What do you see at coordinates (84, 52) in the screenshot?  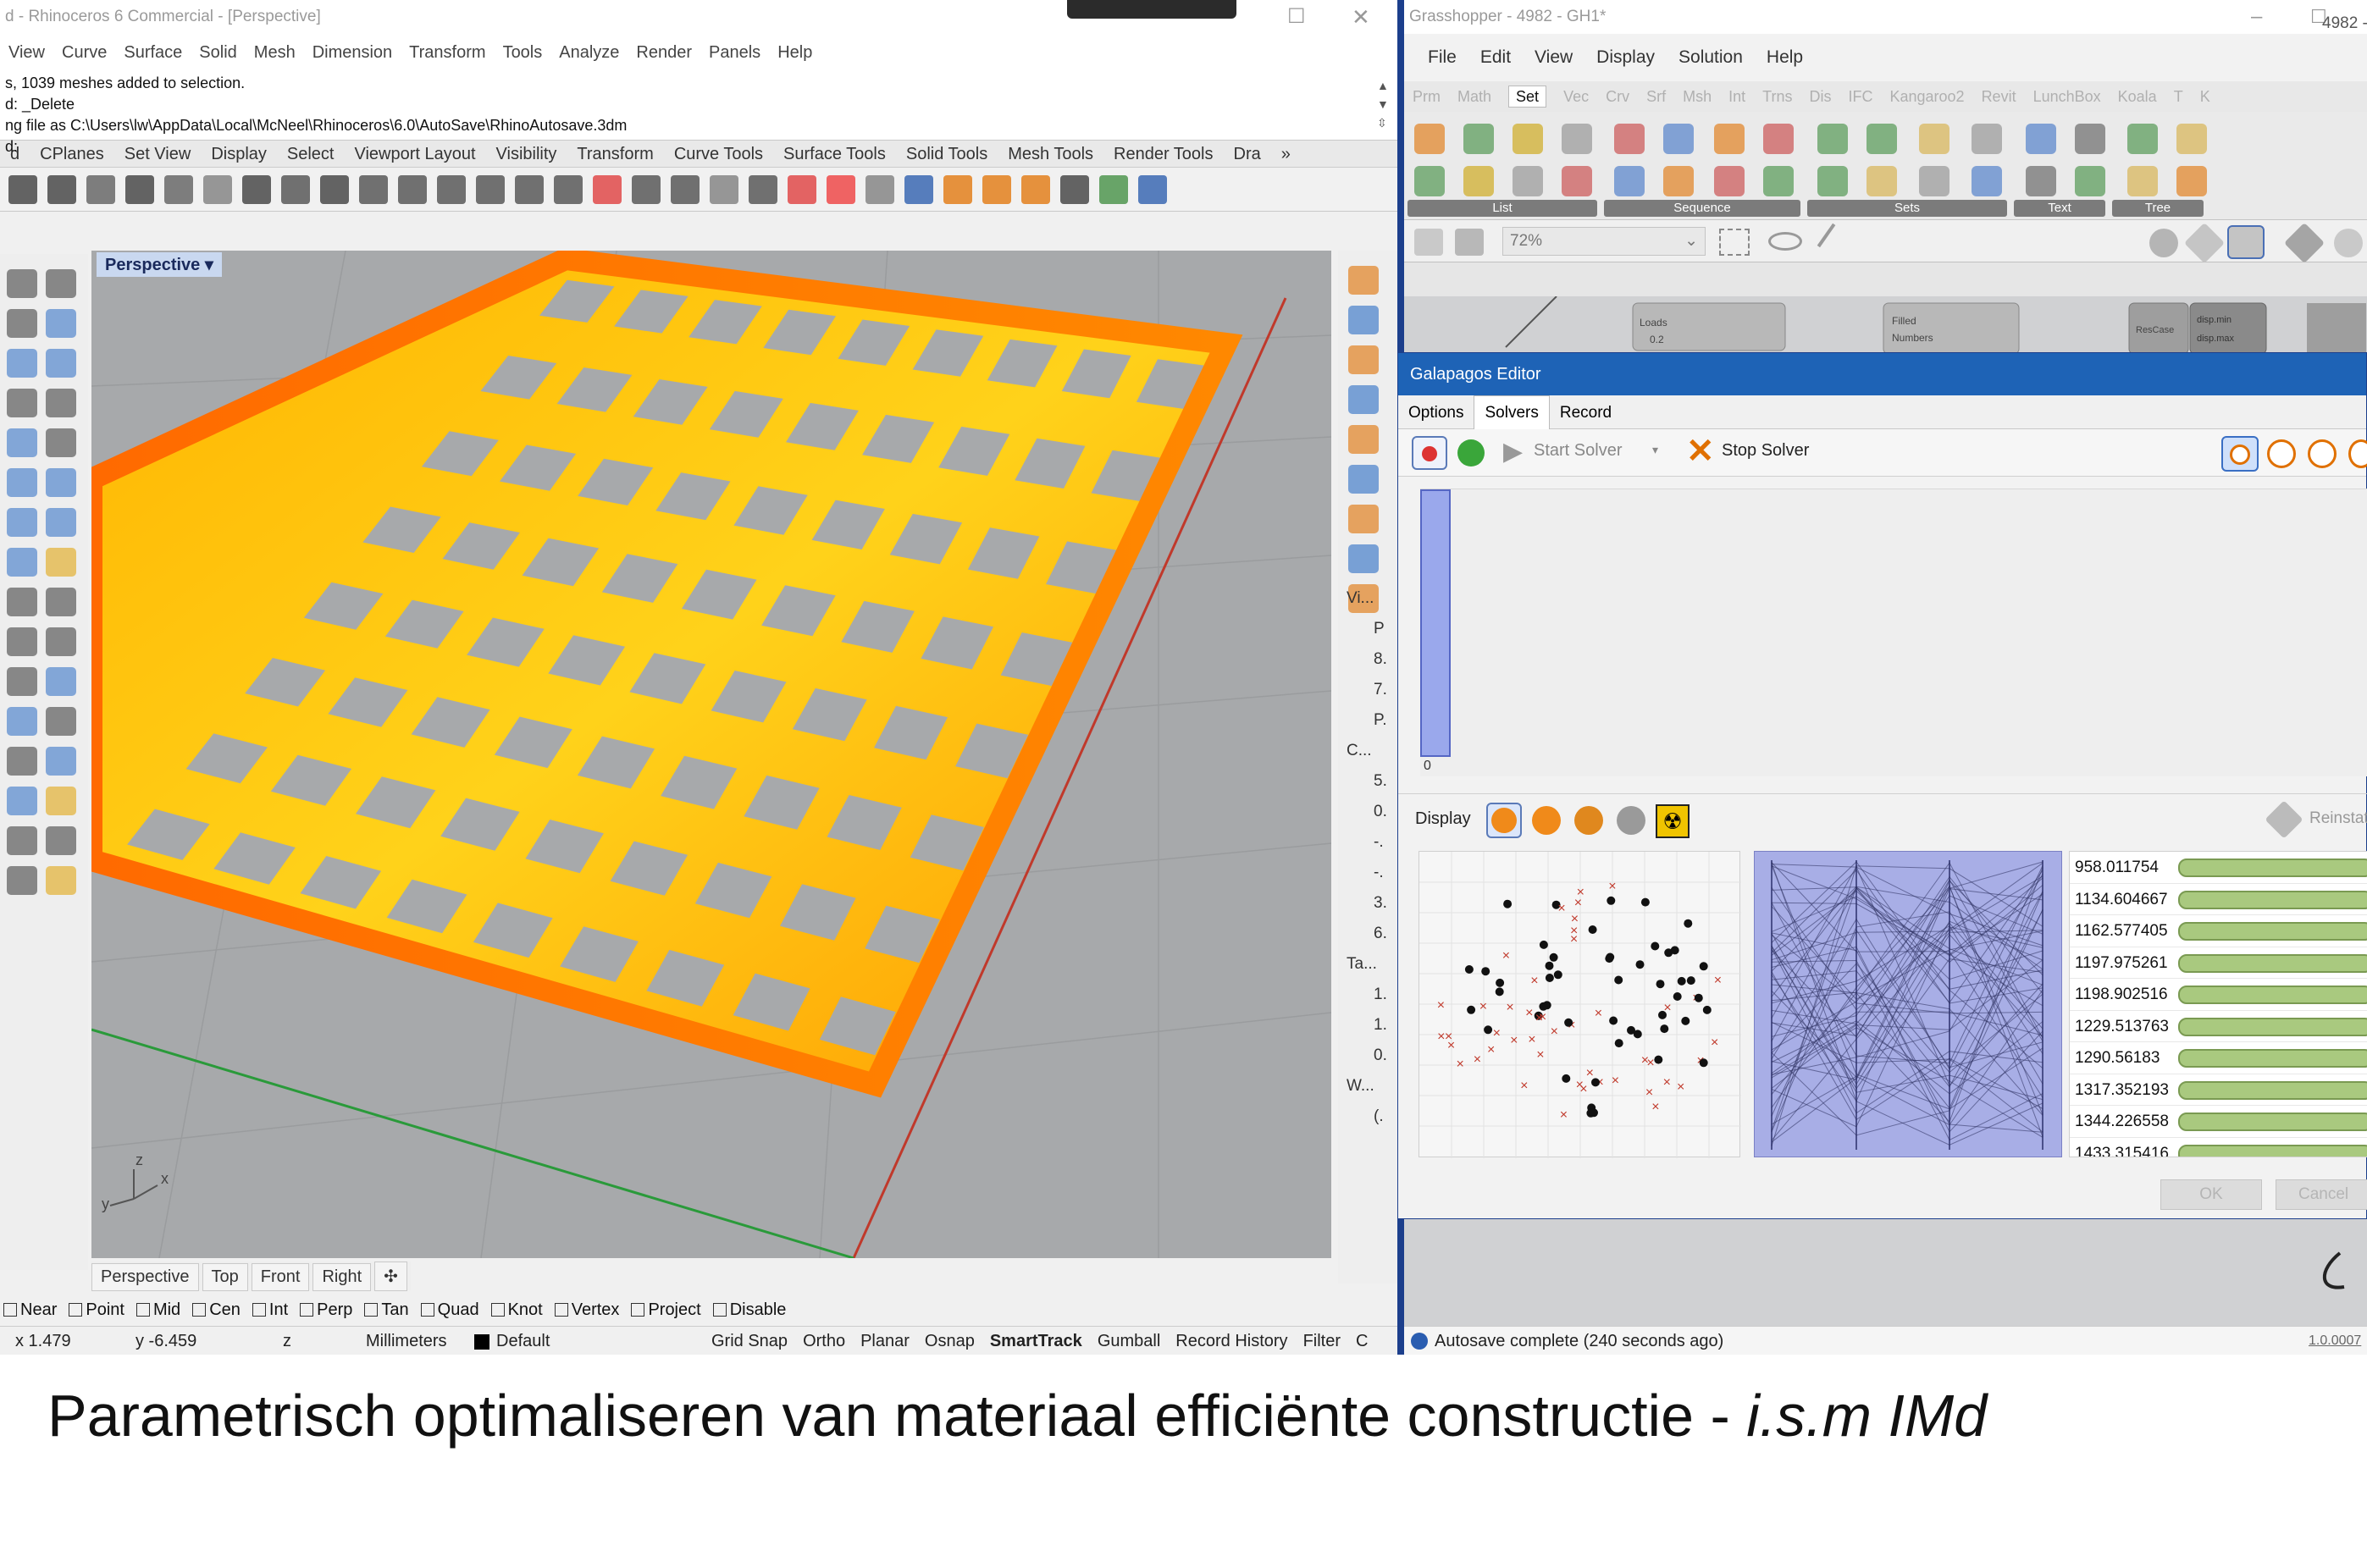 I see `menu-item-curve: Curve` at bounding box center [84, 52].